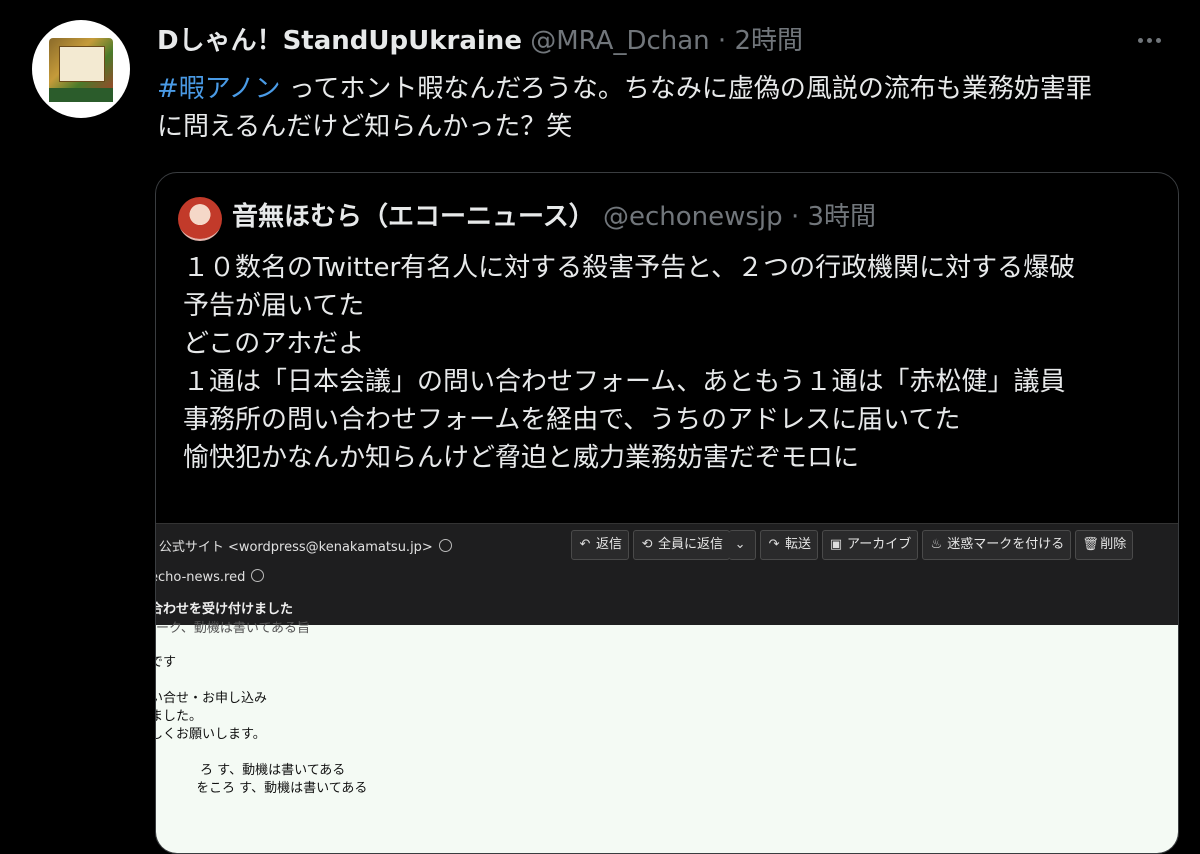 The height and width of the screenshot is (854, 1200). I want to click on email-body-line: ろ す、動機は書いてある, so click(273, 770).